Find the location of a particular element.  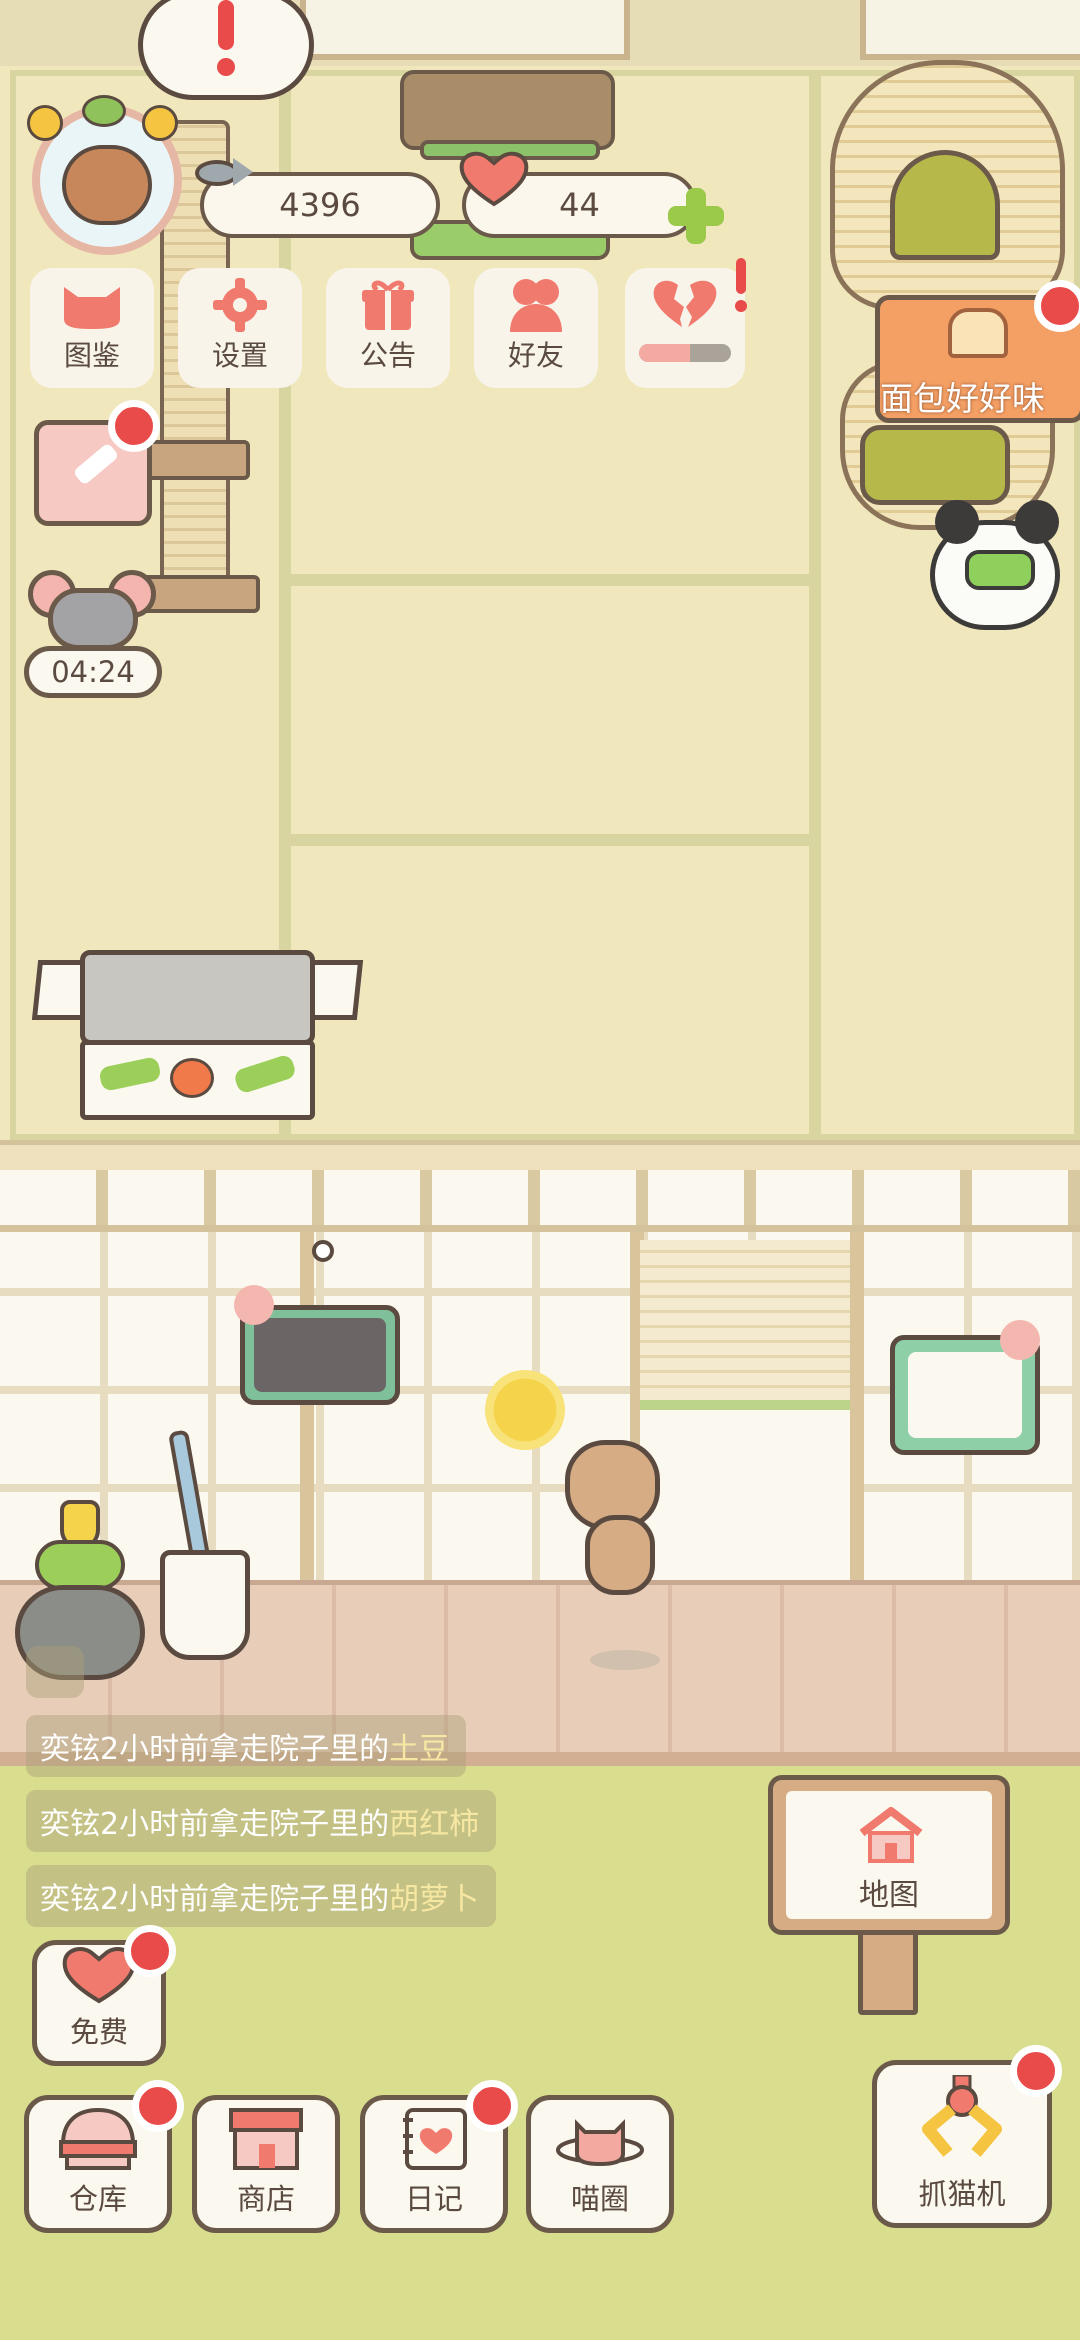

friends-icon is located at coordinates (536, 305).